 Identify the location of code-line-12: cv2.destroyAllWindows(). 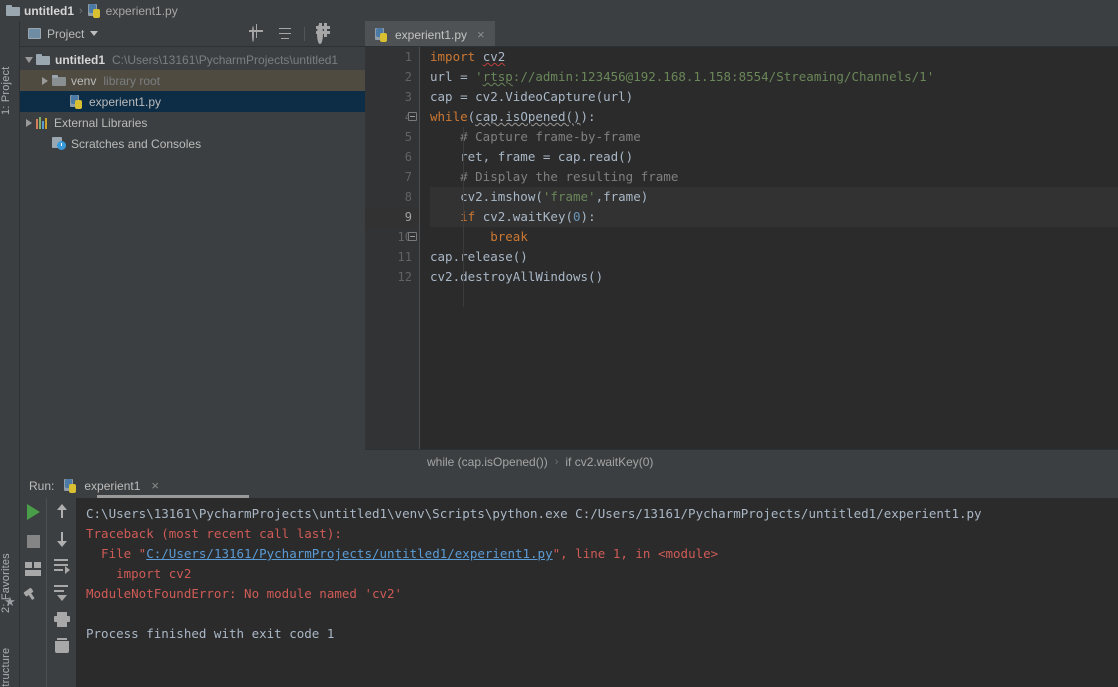
(517, 276).